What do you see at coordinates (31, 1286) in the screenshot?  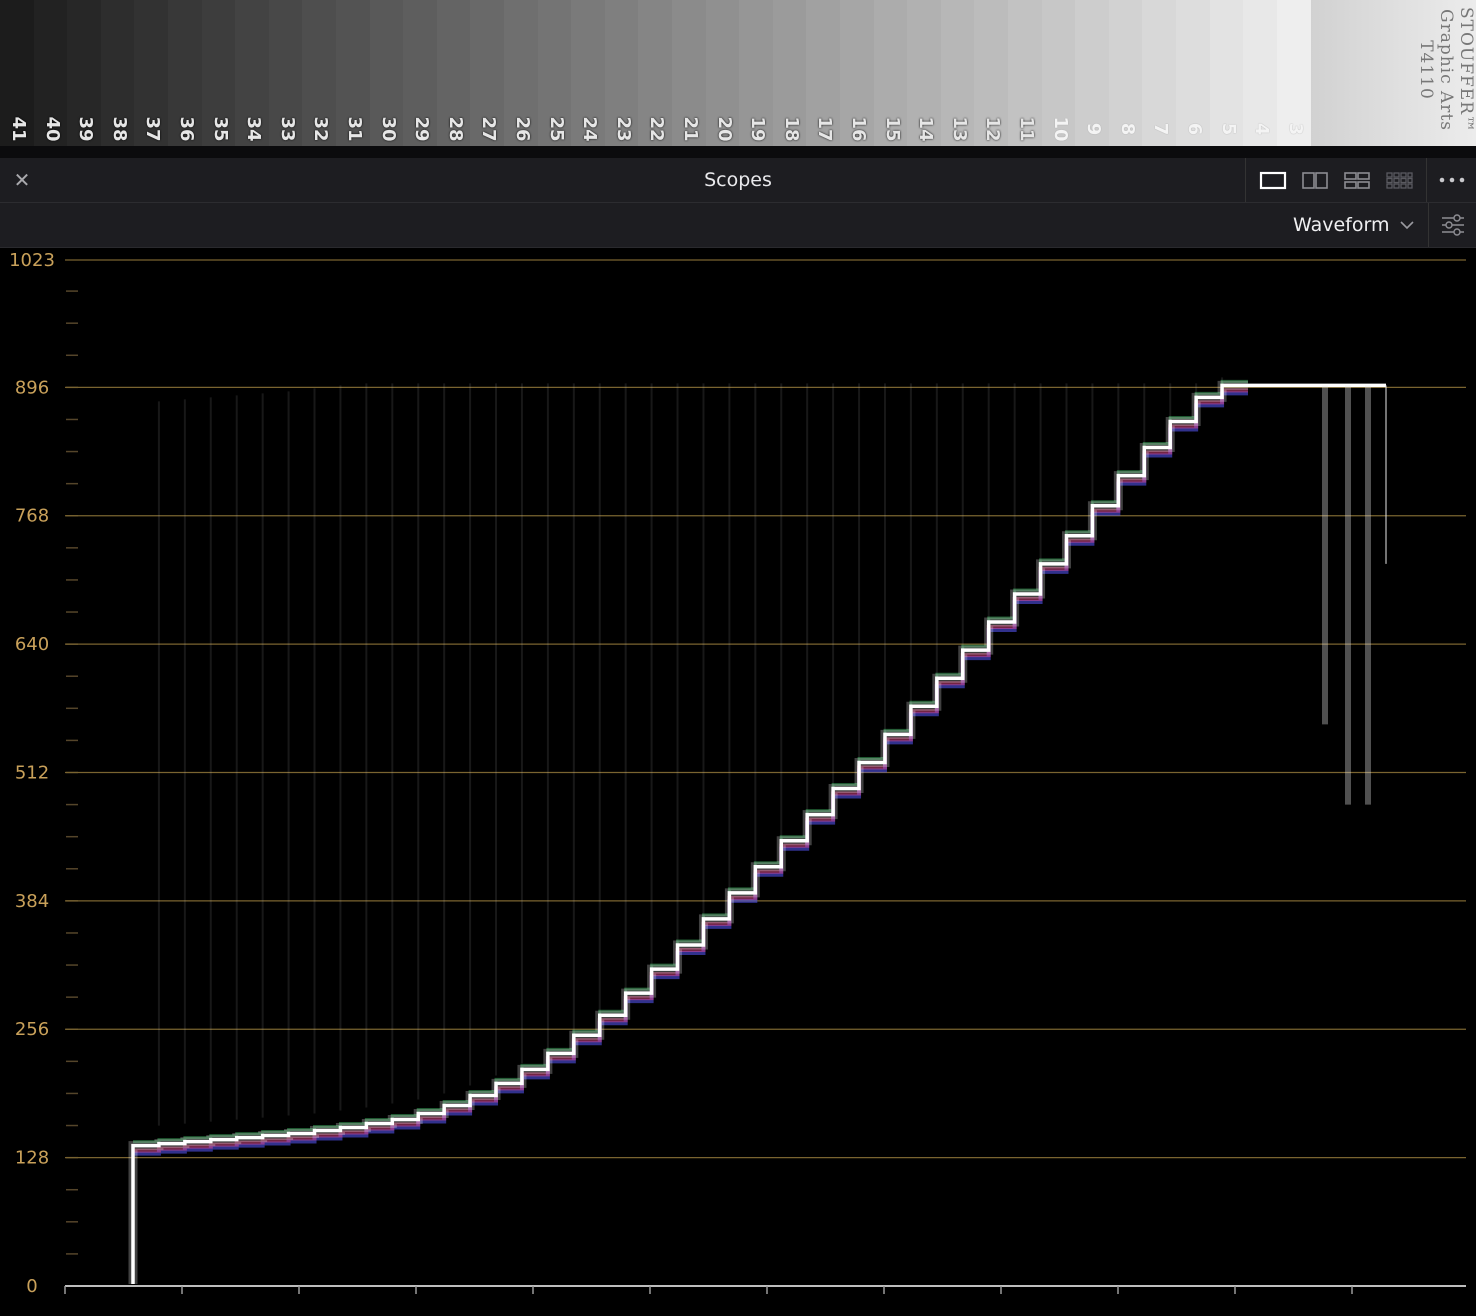 I see `y-tick-label: 0` at bounding box center [31, 1286].